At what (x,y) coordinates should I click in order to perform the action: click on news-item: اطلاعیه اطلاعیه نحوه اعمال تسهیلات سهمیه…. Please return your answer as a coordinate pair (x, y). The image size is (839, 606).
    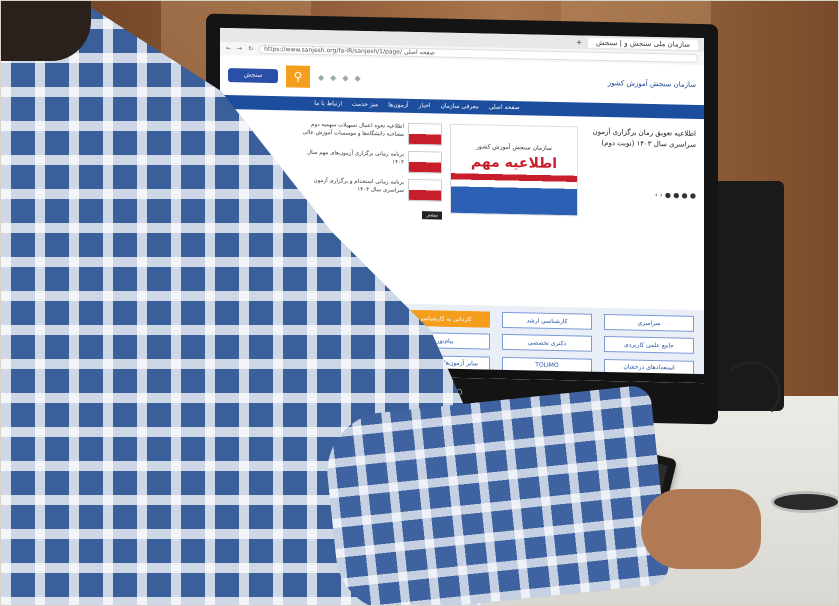
    Looking at the image, I should click on (372, 133).